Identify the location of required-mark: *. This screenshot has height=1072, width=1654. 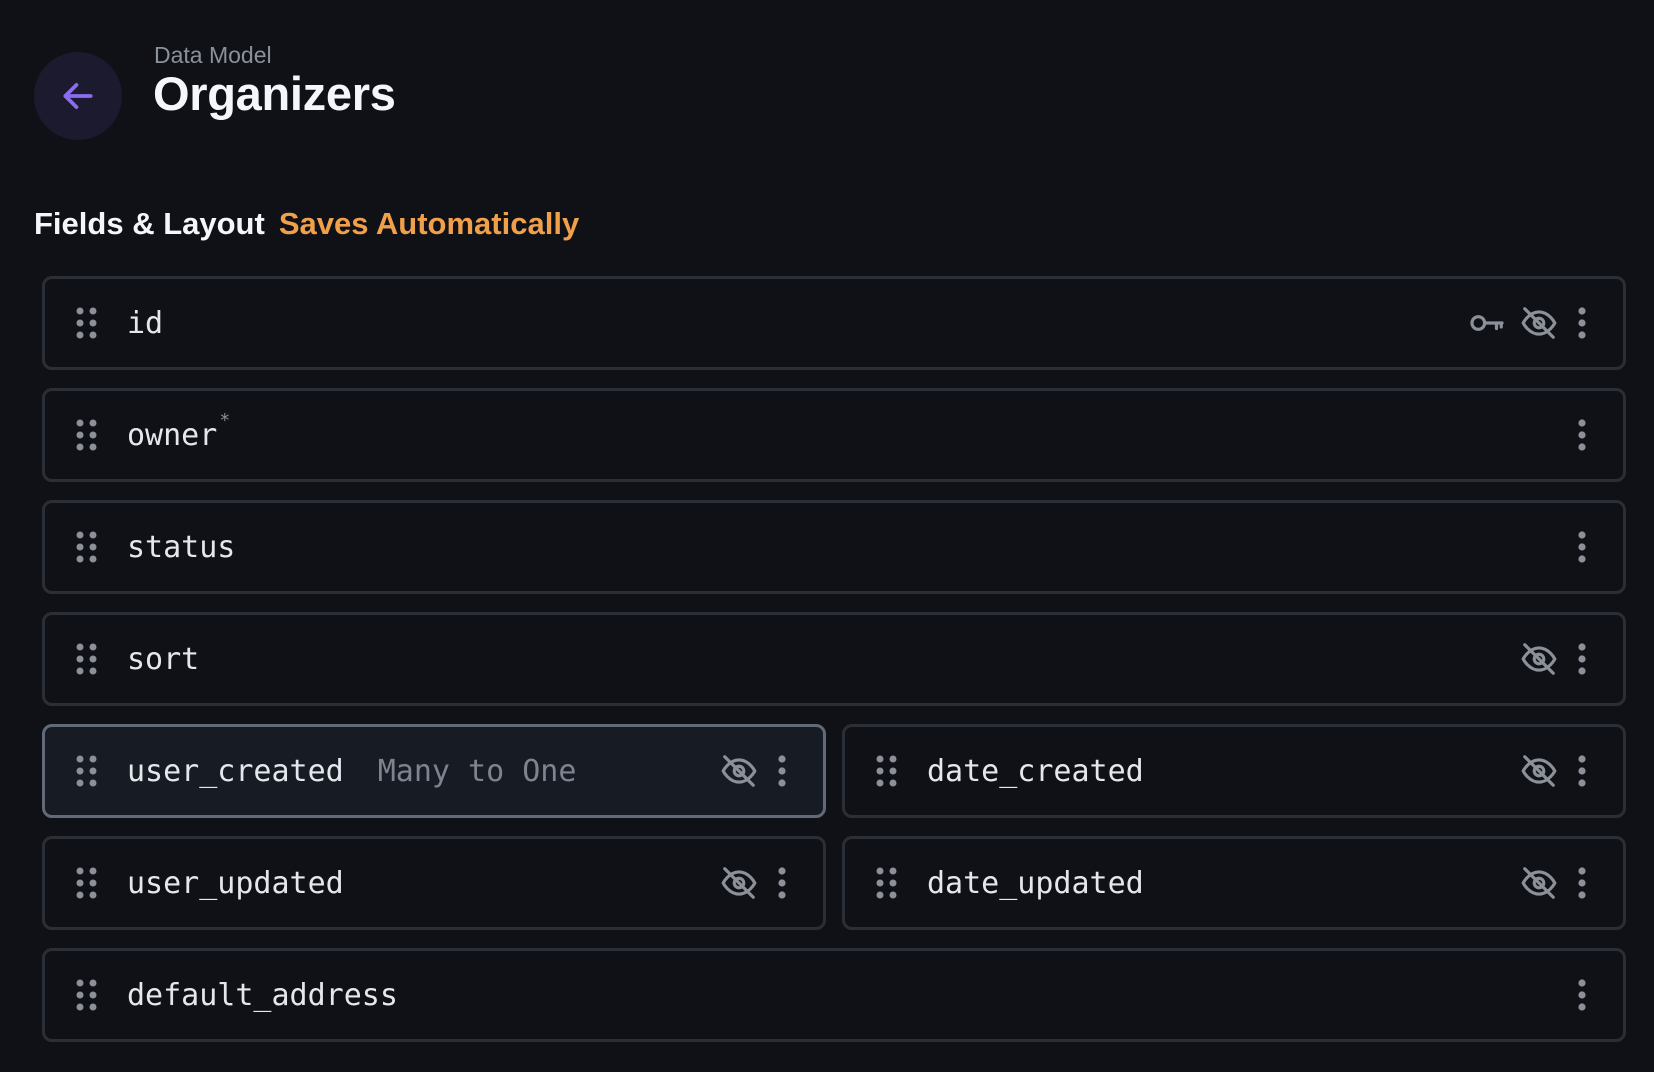
(225, 420).